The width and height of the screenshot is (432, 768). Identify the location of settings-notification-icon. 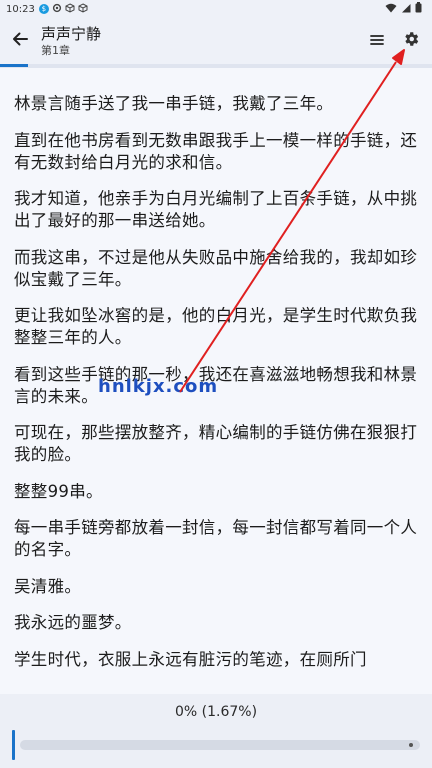
(57, 9).